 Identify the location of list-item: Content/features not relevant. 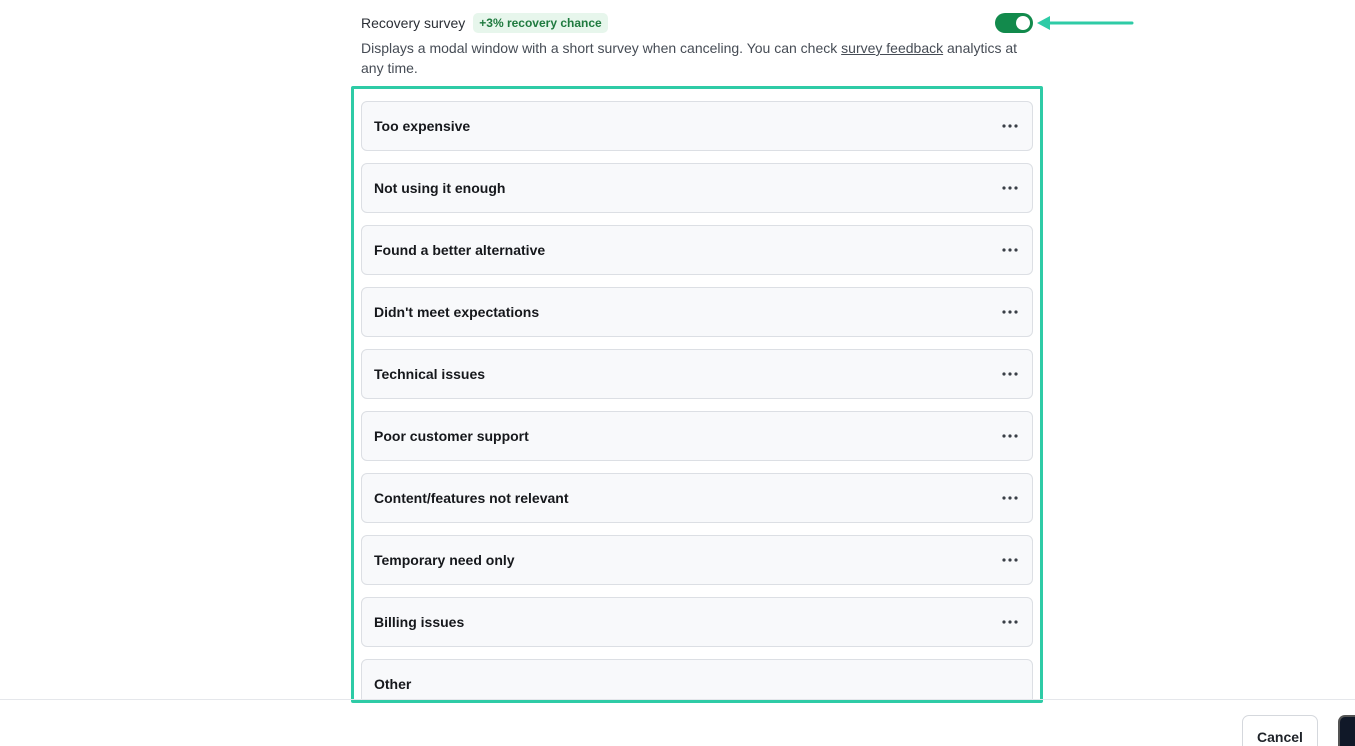
(697, 498).